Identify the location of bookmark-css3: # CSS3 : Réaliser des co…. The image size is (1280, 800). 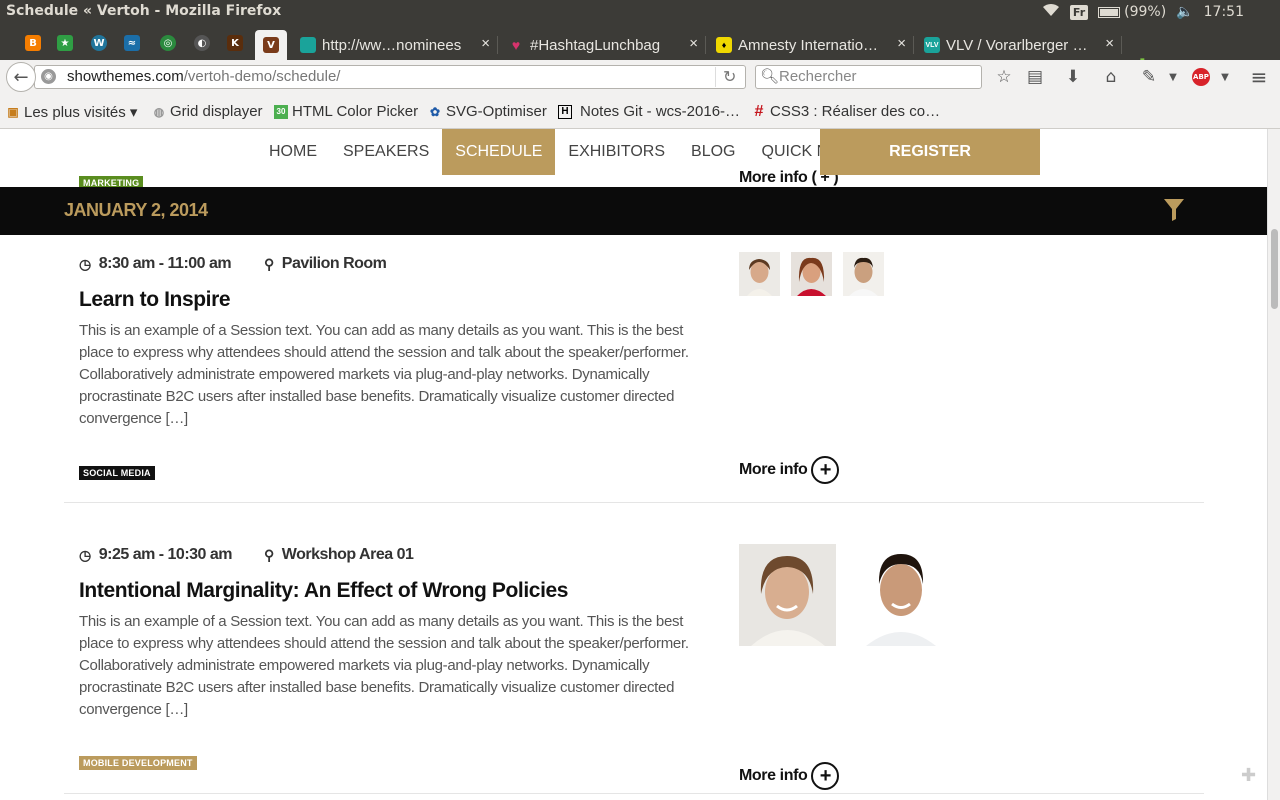
(846, 111).